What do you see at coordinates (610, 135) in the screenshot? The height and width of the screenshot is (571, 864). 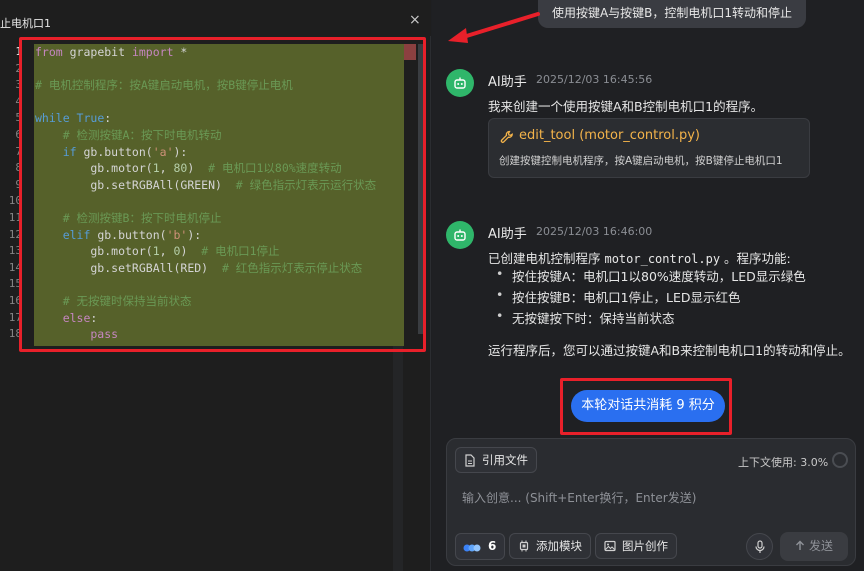 I see `tool-call-title: edit_tool (motor_control.py)` at bounding box center [610, 135].